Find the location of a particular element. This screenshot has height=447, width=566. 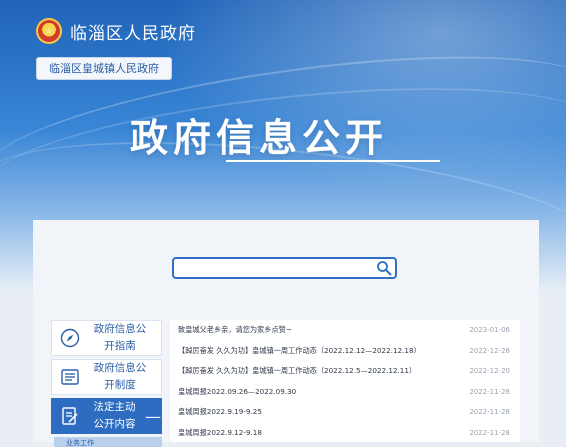

list-item-title: 致皇城父老乡亲，请您为家乡点赞~ is located at coordinates (235, 330).